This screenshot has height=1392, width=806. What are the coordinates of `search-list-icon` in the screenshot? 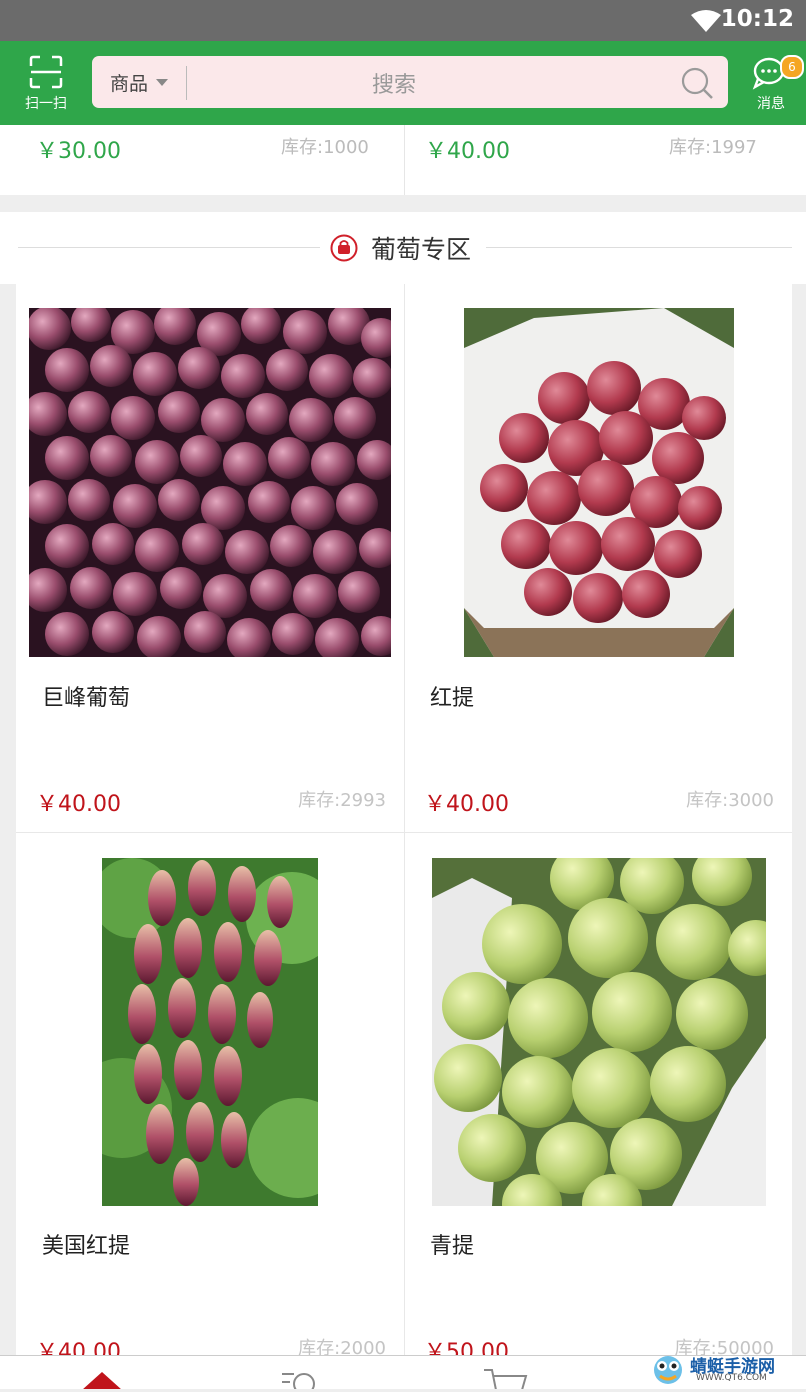 It's located at (302, 1378).